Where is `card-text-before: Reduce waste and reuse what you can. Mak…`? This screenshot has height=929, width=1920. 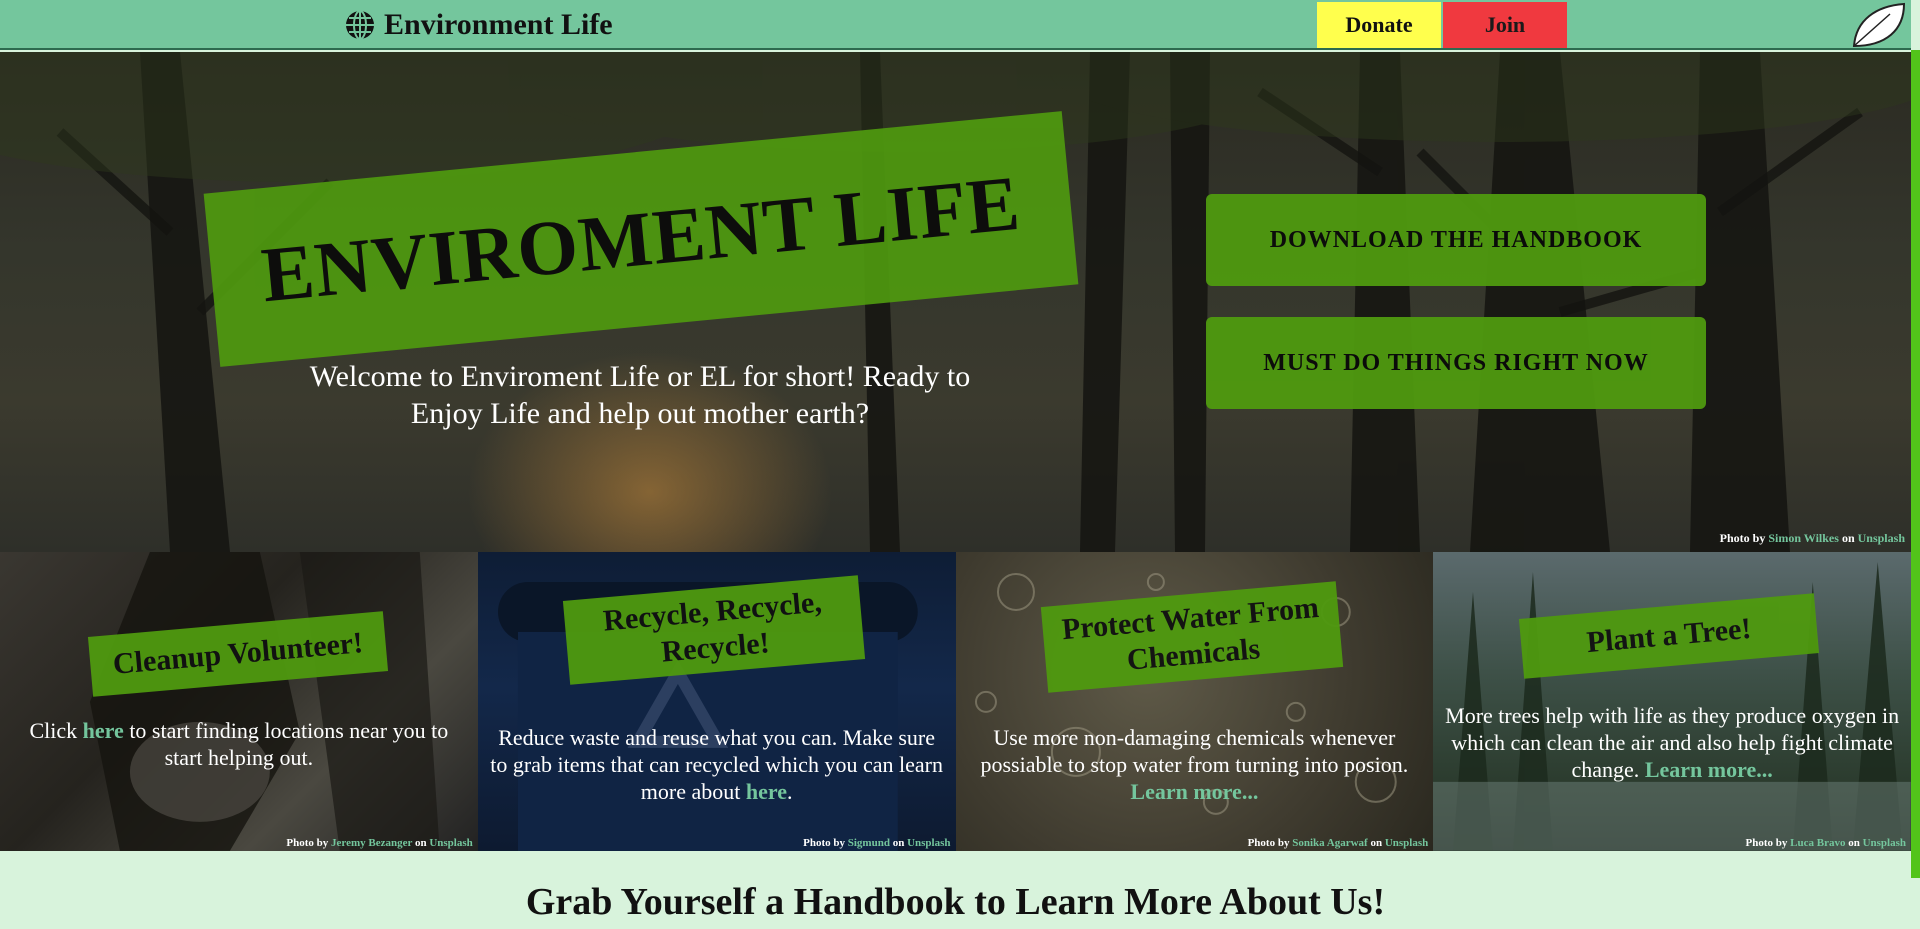 card-text-before: Reduce waste and reuse what you can. Mak… is located at coordinates (716, 764).